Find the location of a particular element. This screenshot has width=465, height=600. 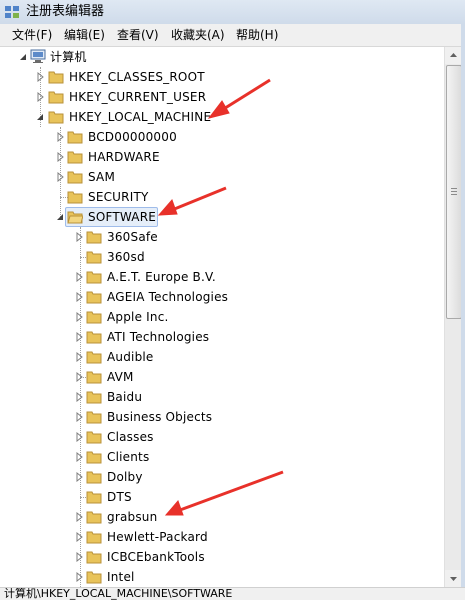

regedit-app-icon is located at coordinates (12, 12).